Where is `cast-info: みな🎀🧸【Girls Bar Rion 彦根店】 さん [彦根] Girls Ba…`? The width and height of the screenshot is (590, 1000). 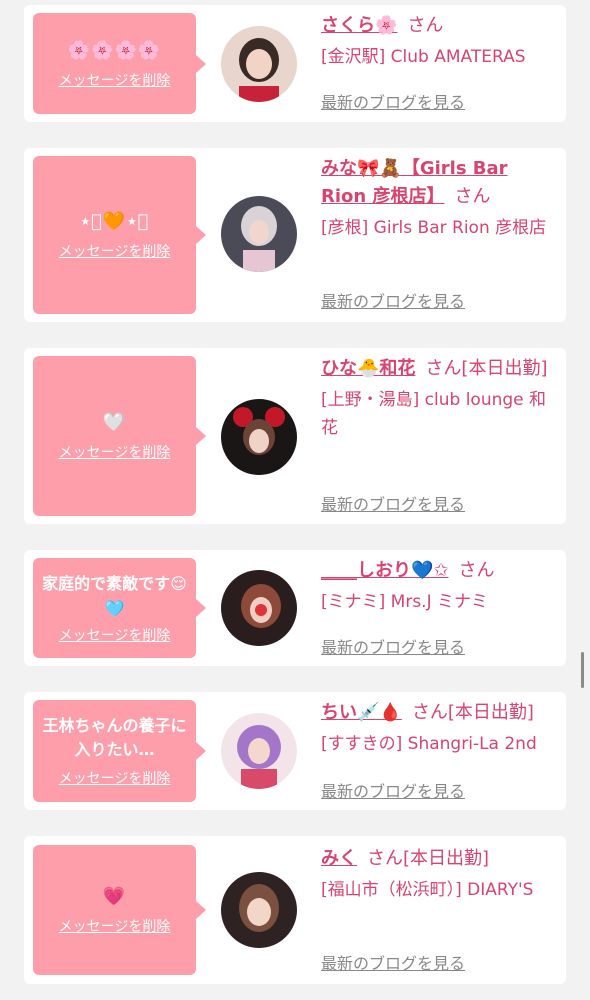
cast-info: みな🎀🧸【Girls Bar Rion 彦根店】 さん [彦根] Girls Ba… is located at coordinates (438, 198).